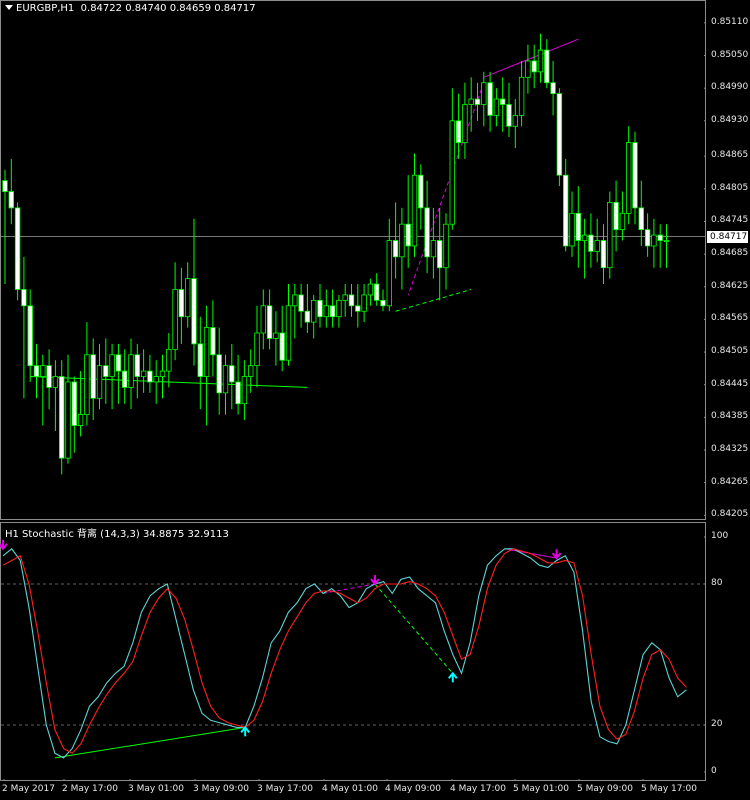  What do you see at coordinates (714, 771) in the screenshot?
I see `level-tick-label: 0` at bounding box center [714, 771].